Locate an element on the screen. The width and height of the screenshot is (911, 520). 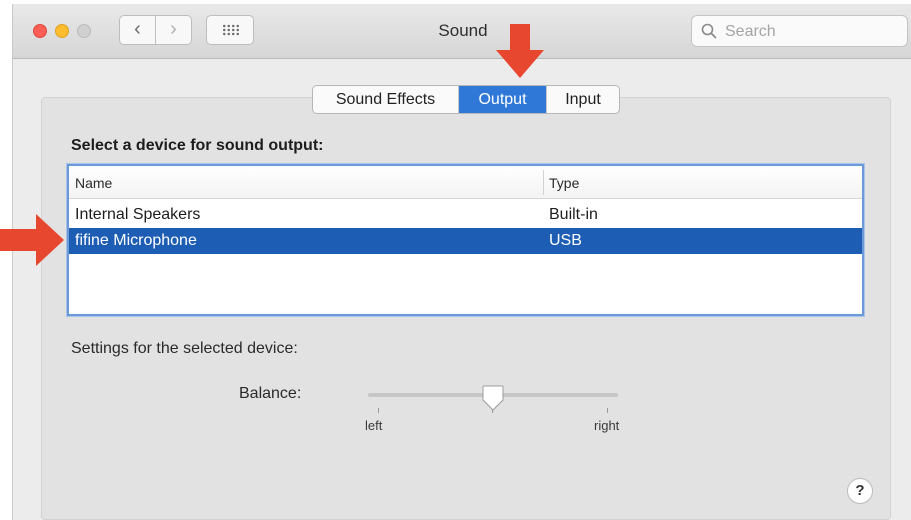
back-button: ‹ is located at coordinates (137, 30).